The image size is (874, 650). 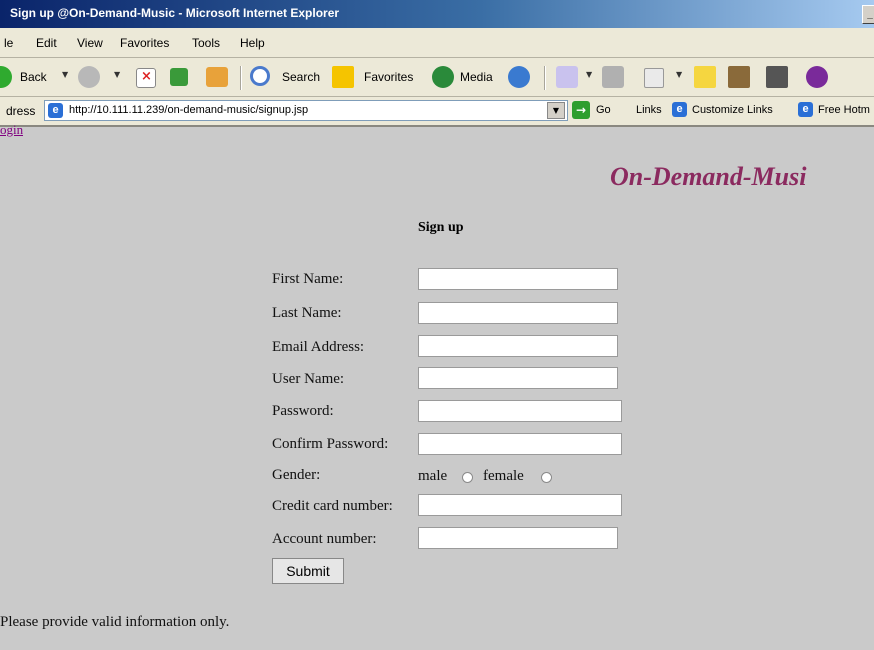 What do you see at coordinates (117, 74) in the screenshot?
I see `forward-dropdown-icon: ▼` at bounding box center [117, 74].